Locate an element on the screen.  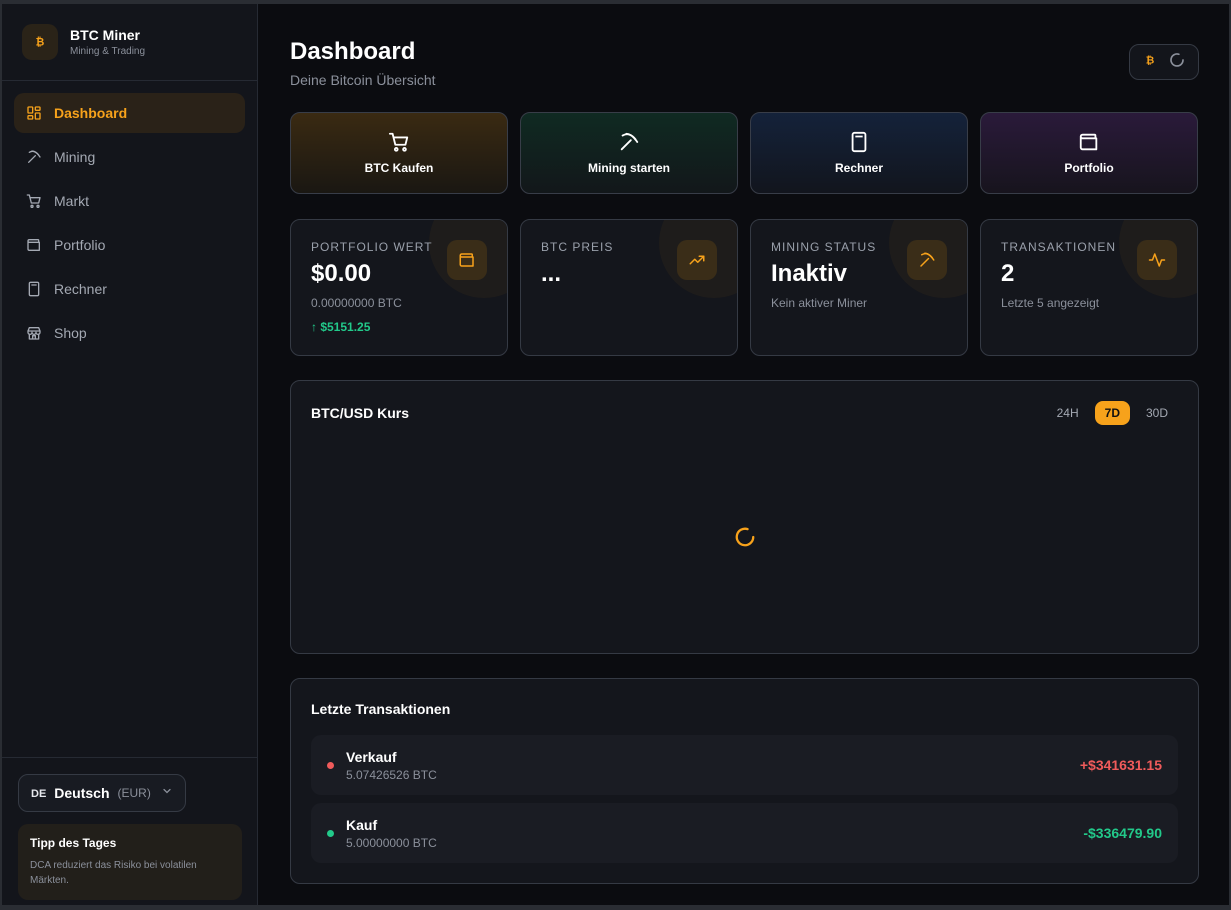
sidebar-item-label: Dashboard is located at coordinates (91, 113).